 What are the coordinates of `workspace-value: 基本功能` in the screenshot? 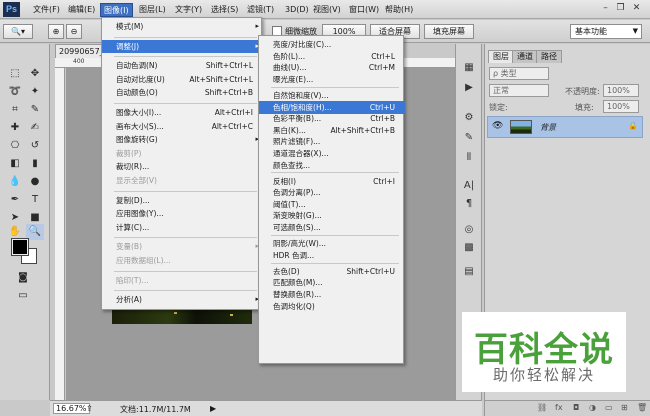 It's located at (591, 31).